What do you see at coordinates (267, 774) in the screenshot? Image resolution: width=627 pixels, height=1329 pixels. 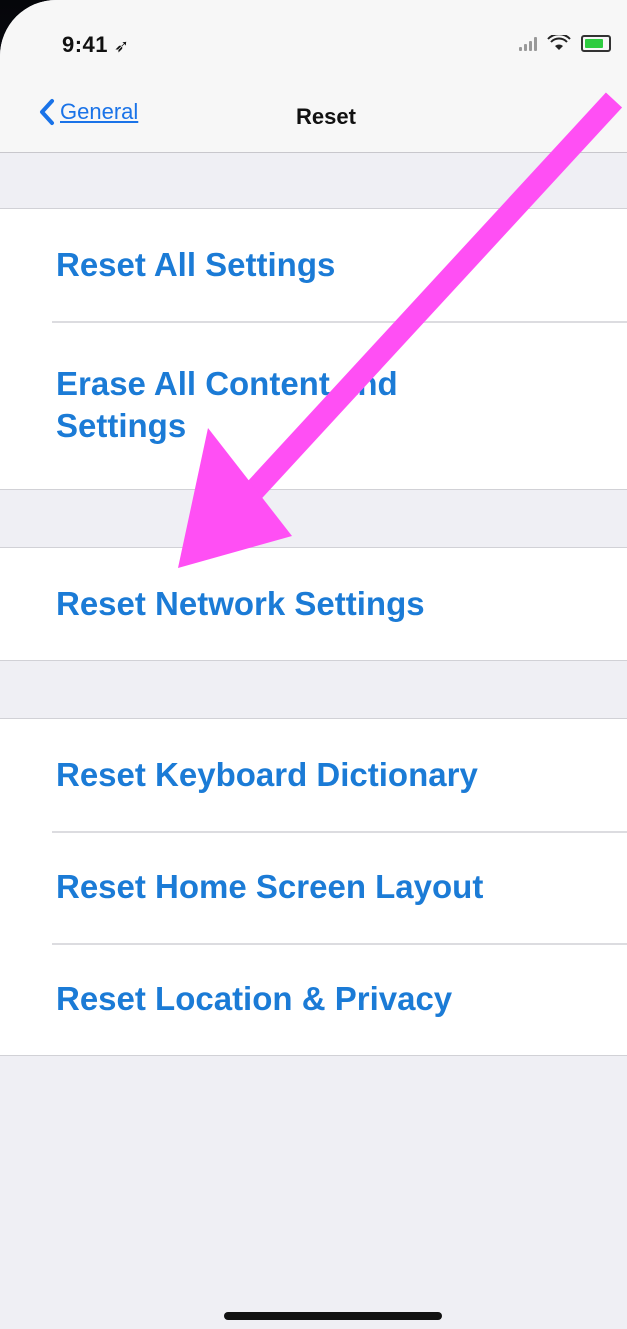 I see `row-label: Reset Keyboard Dictionary` at bounding box center [267, 774].